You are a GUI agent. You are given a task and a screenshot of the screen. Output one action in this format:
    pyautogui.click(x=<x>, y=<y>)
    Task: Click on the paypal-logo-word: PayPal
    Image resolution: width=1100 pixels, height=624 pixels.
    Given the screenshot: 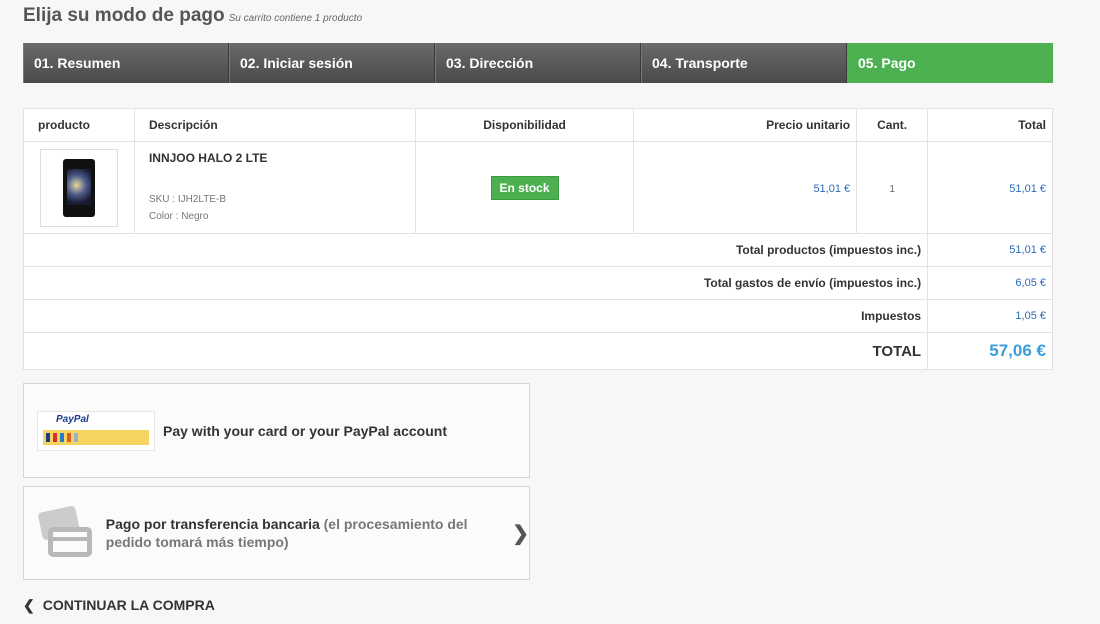 What is the action you would take?
    pyautogui.click(x=72, y=419)
    